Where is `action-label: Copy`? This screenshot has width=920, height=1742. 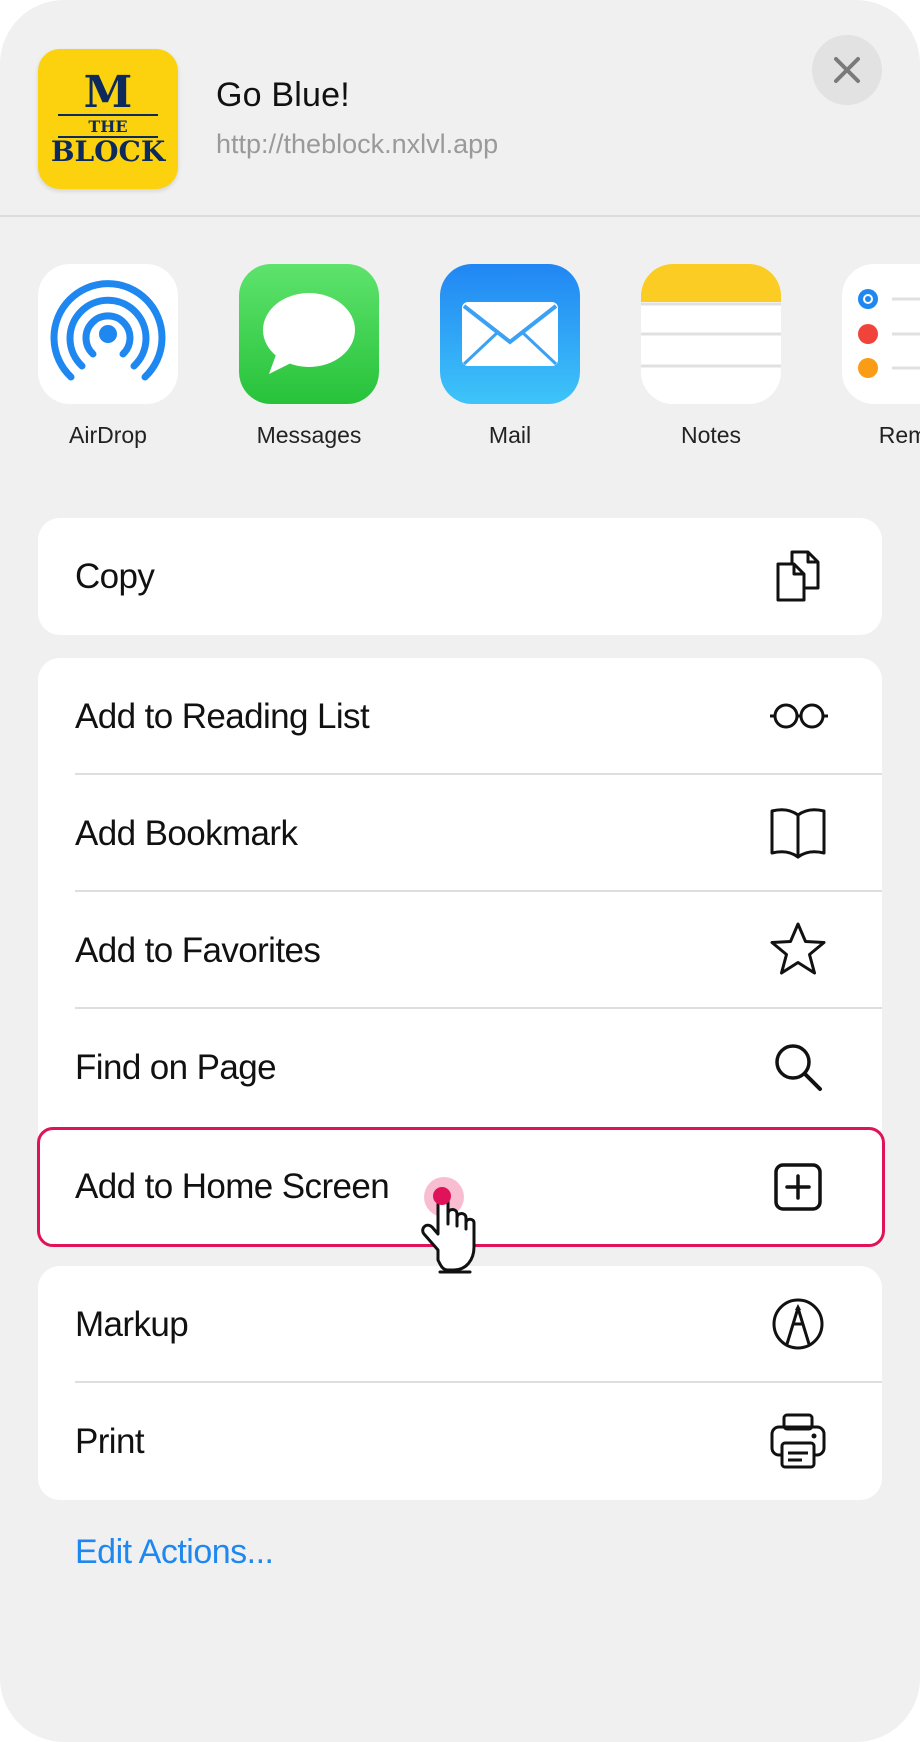
action-label: Copy is located at coordinates (115, 576).